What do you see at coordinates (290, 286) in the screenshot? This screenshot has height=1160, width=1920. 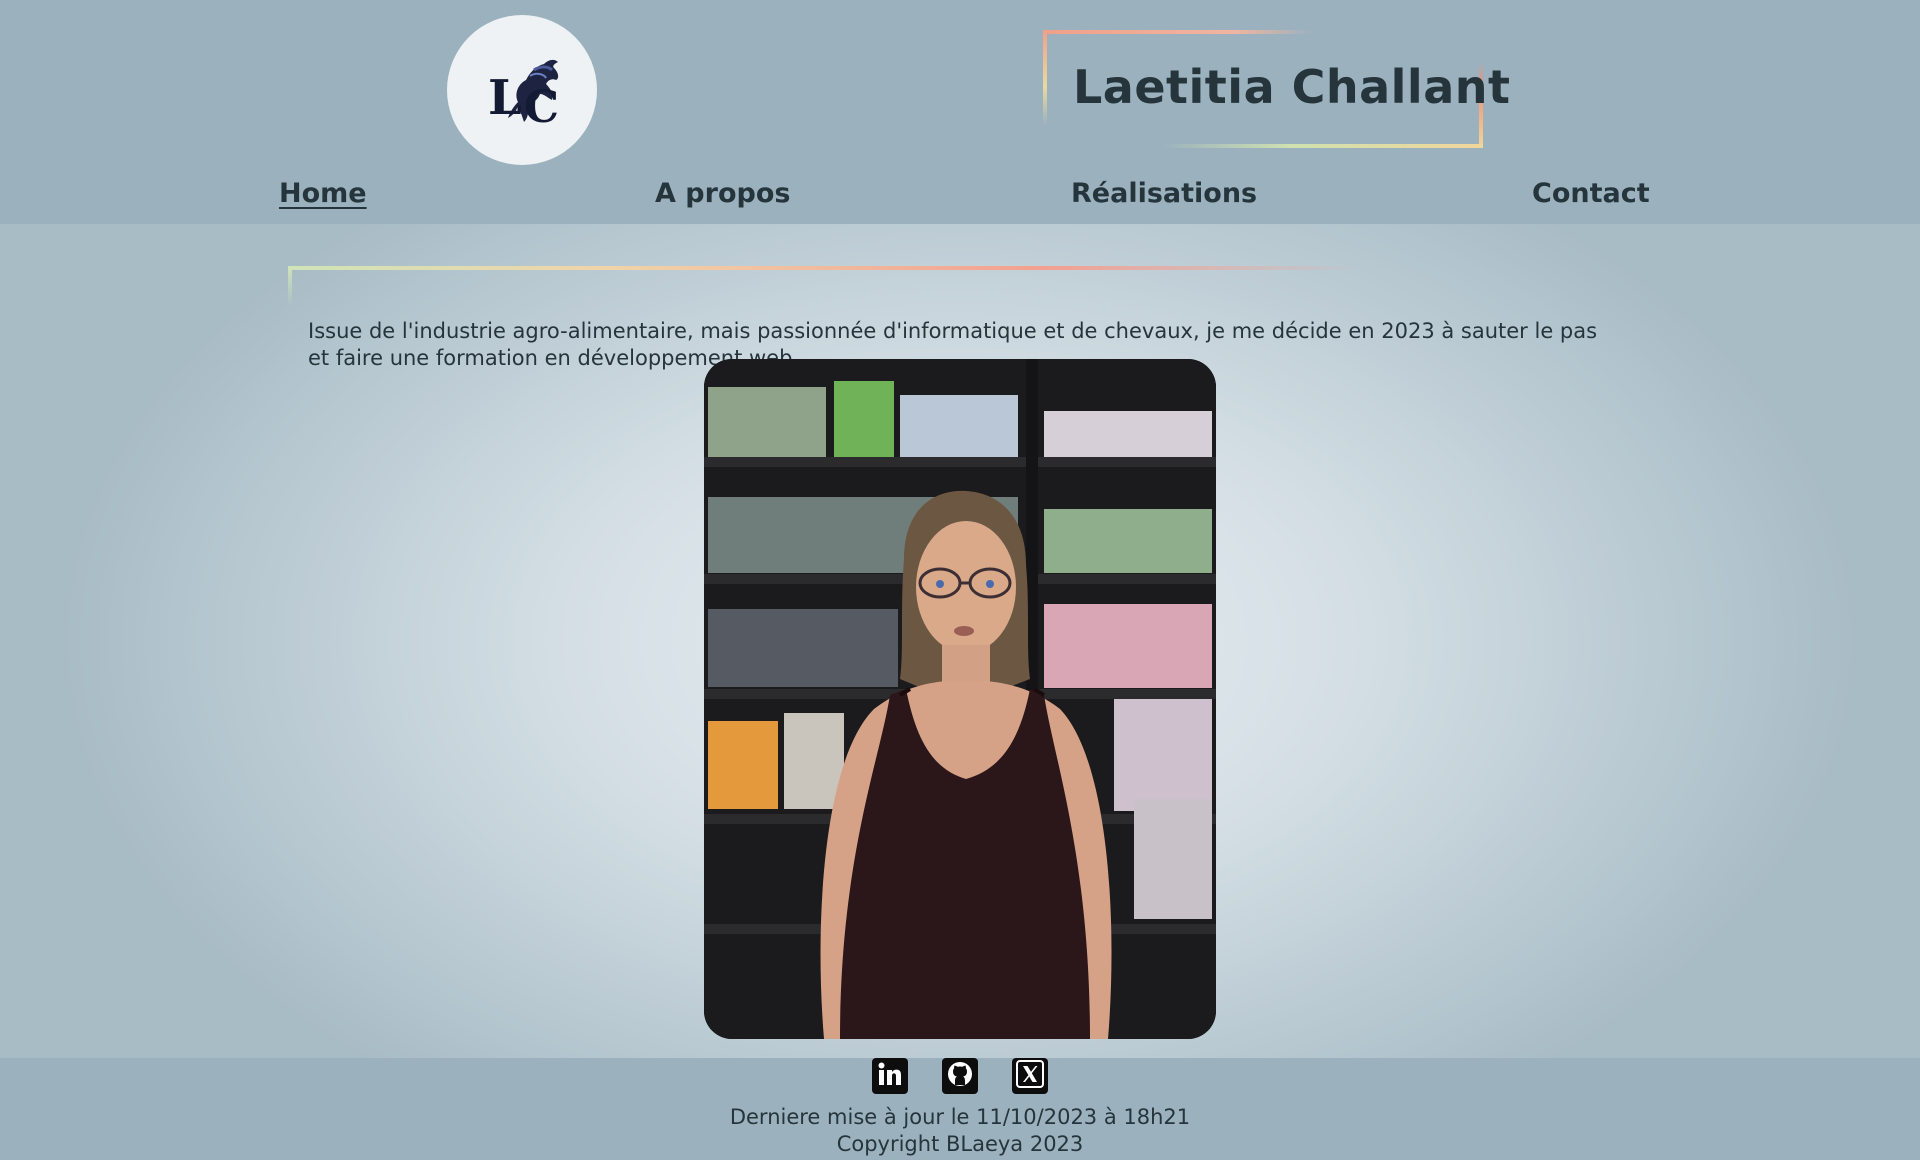 I see `intro-accent-left` at bounding box center [290, 286].